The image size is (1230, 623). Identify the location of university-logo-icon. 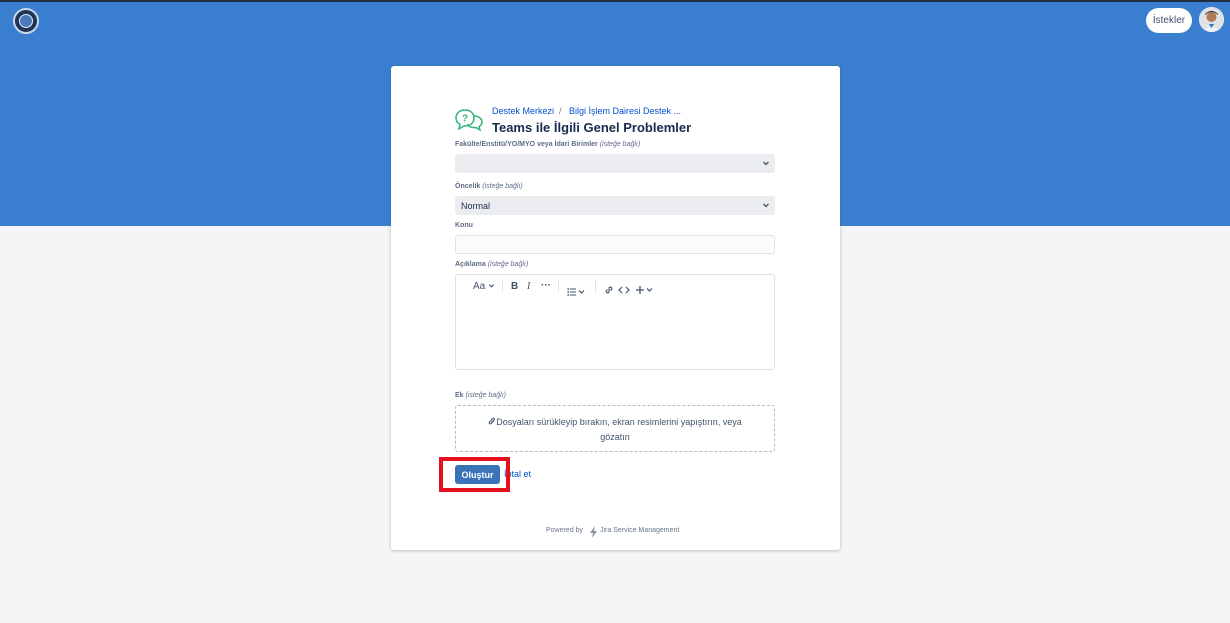
(26, 21).